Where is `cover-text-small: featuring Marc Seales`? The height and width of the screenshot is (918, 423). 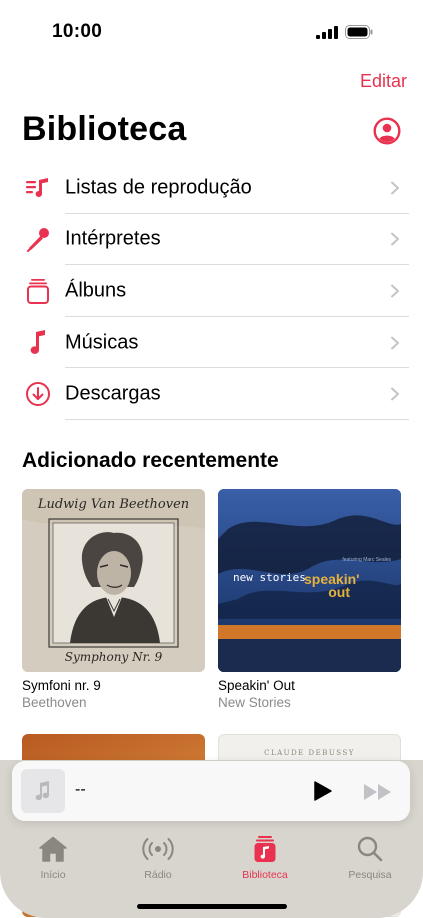 cover-text-small: featuring Marc Seales is located at coordinates (366, 560).